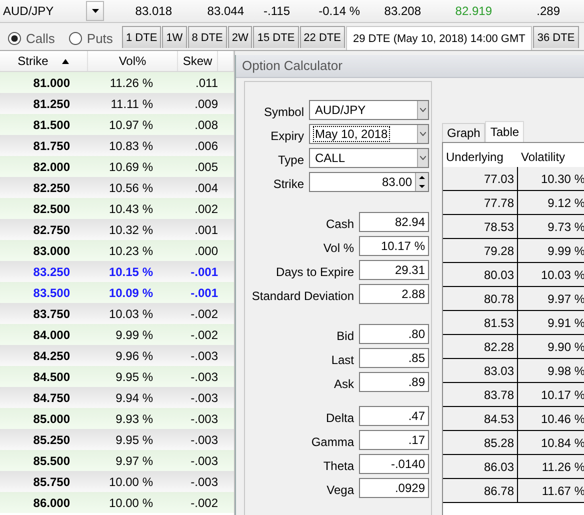  I want to click on expiry-tab: 1 DTE, so click(142, 37).